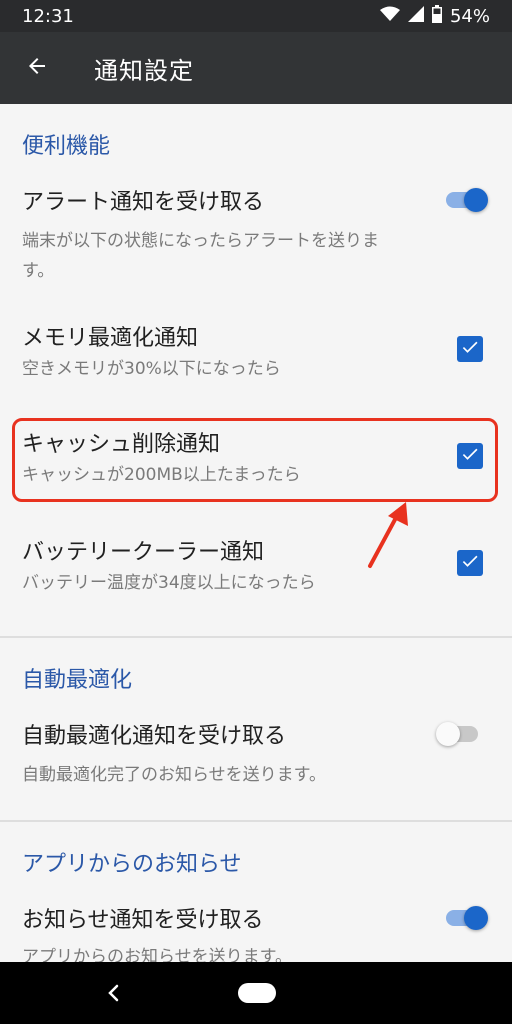  Describe the element at coordinates (154, 736) in the screenshot. I see `item-title: 自動最適化通知を受け取る` at that location.